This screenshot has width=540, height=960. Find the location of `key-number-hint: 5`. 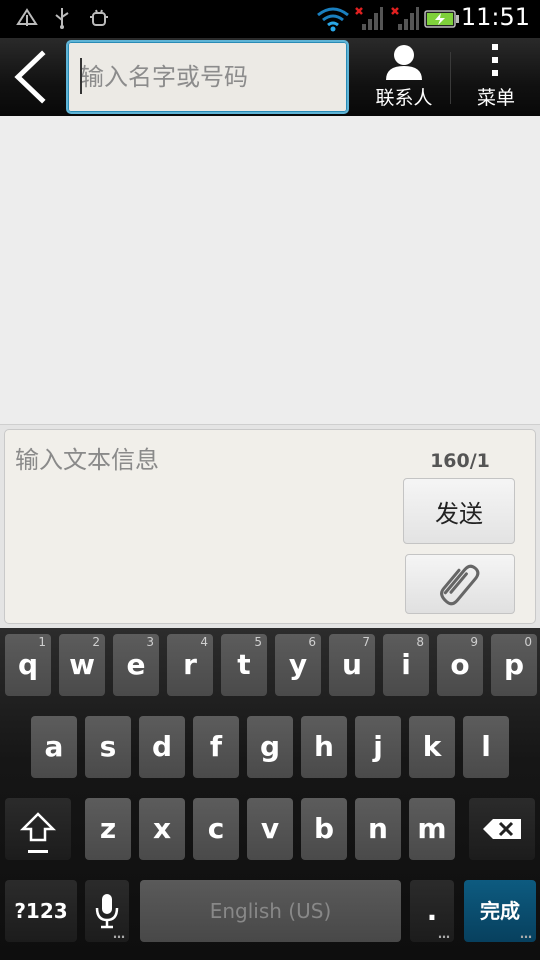

key-number-hint: 5 is located at coordinates (258, 642).